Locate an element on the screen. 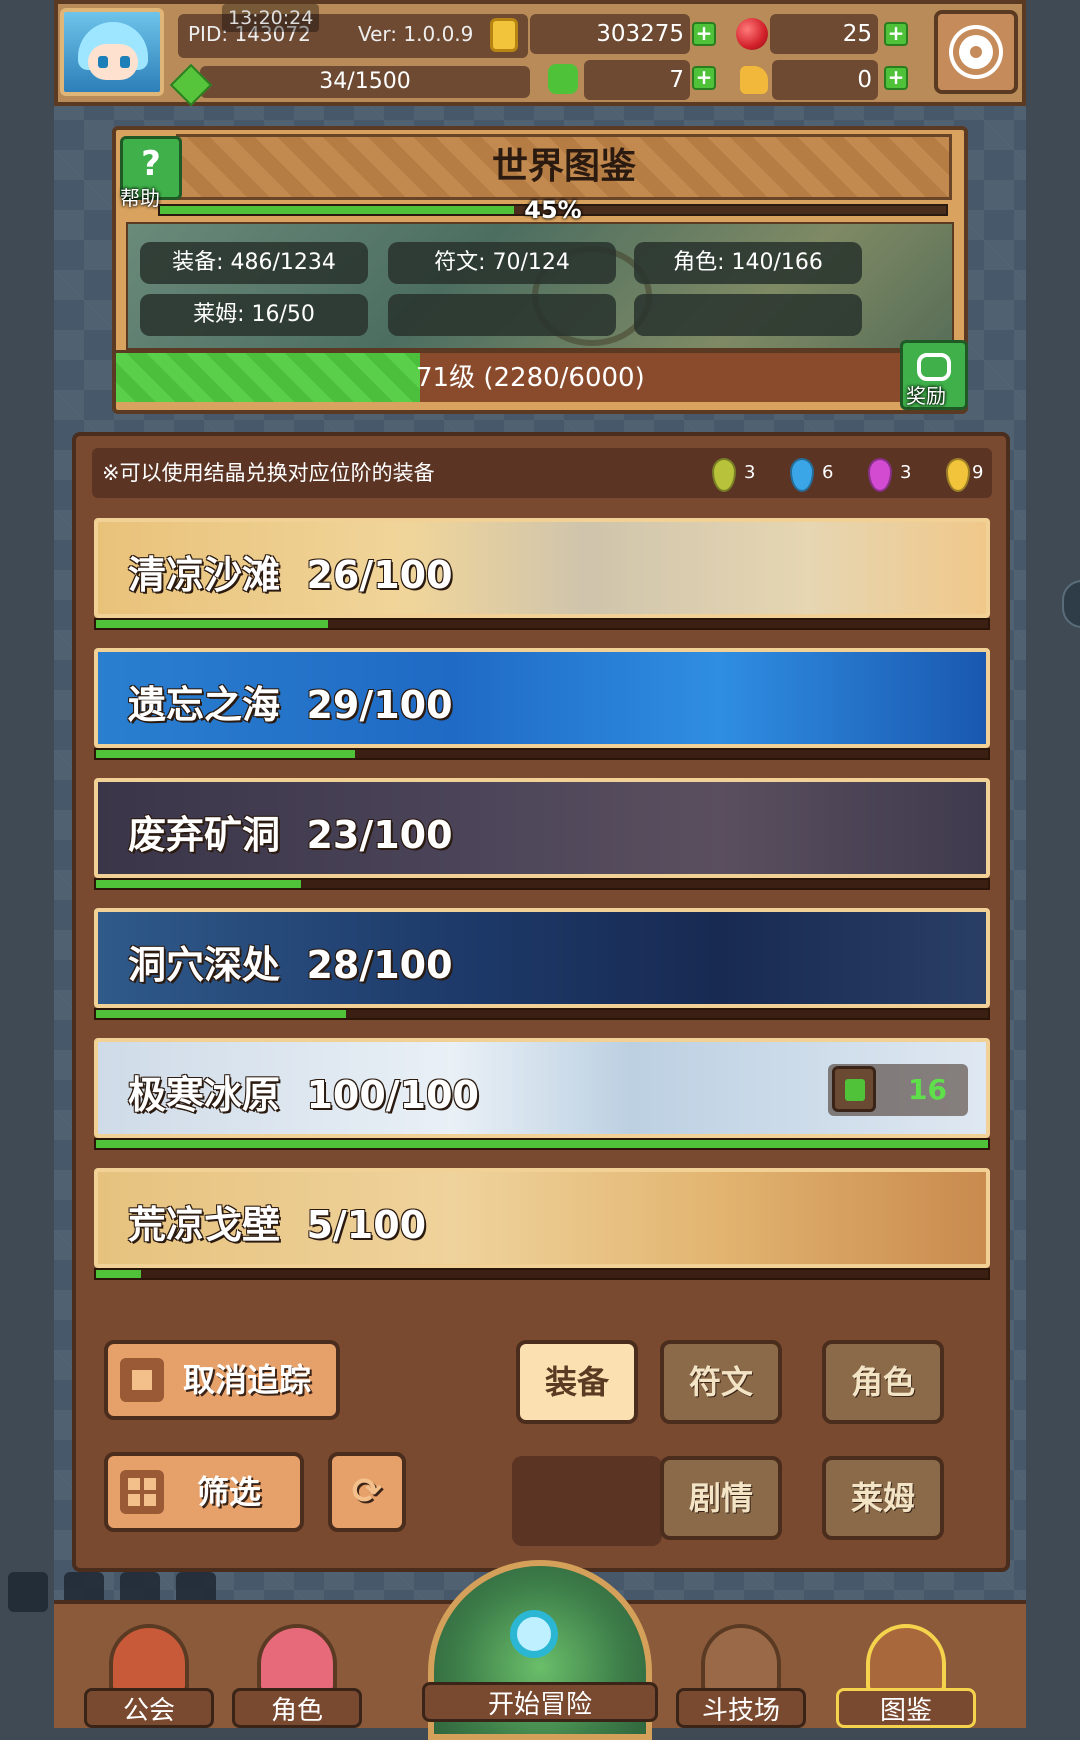 The height and width of the screenshot is (1740, 1080). gold-crystal-count: 9 is located at coordinates (978, 472).